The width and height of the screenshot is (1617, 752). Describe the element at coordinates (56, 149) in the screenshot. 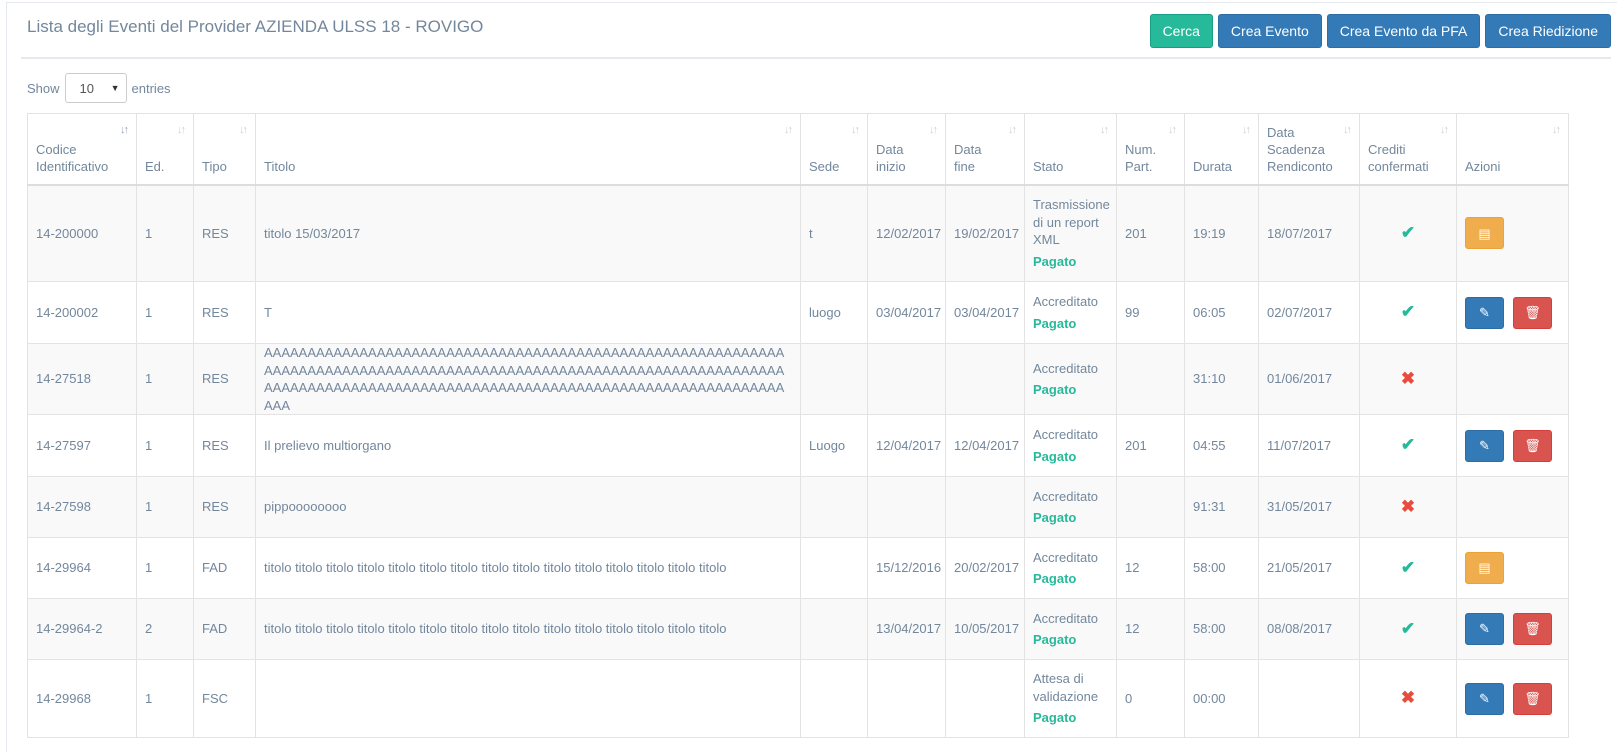

I see `column-header-label: Codice` at that location.